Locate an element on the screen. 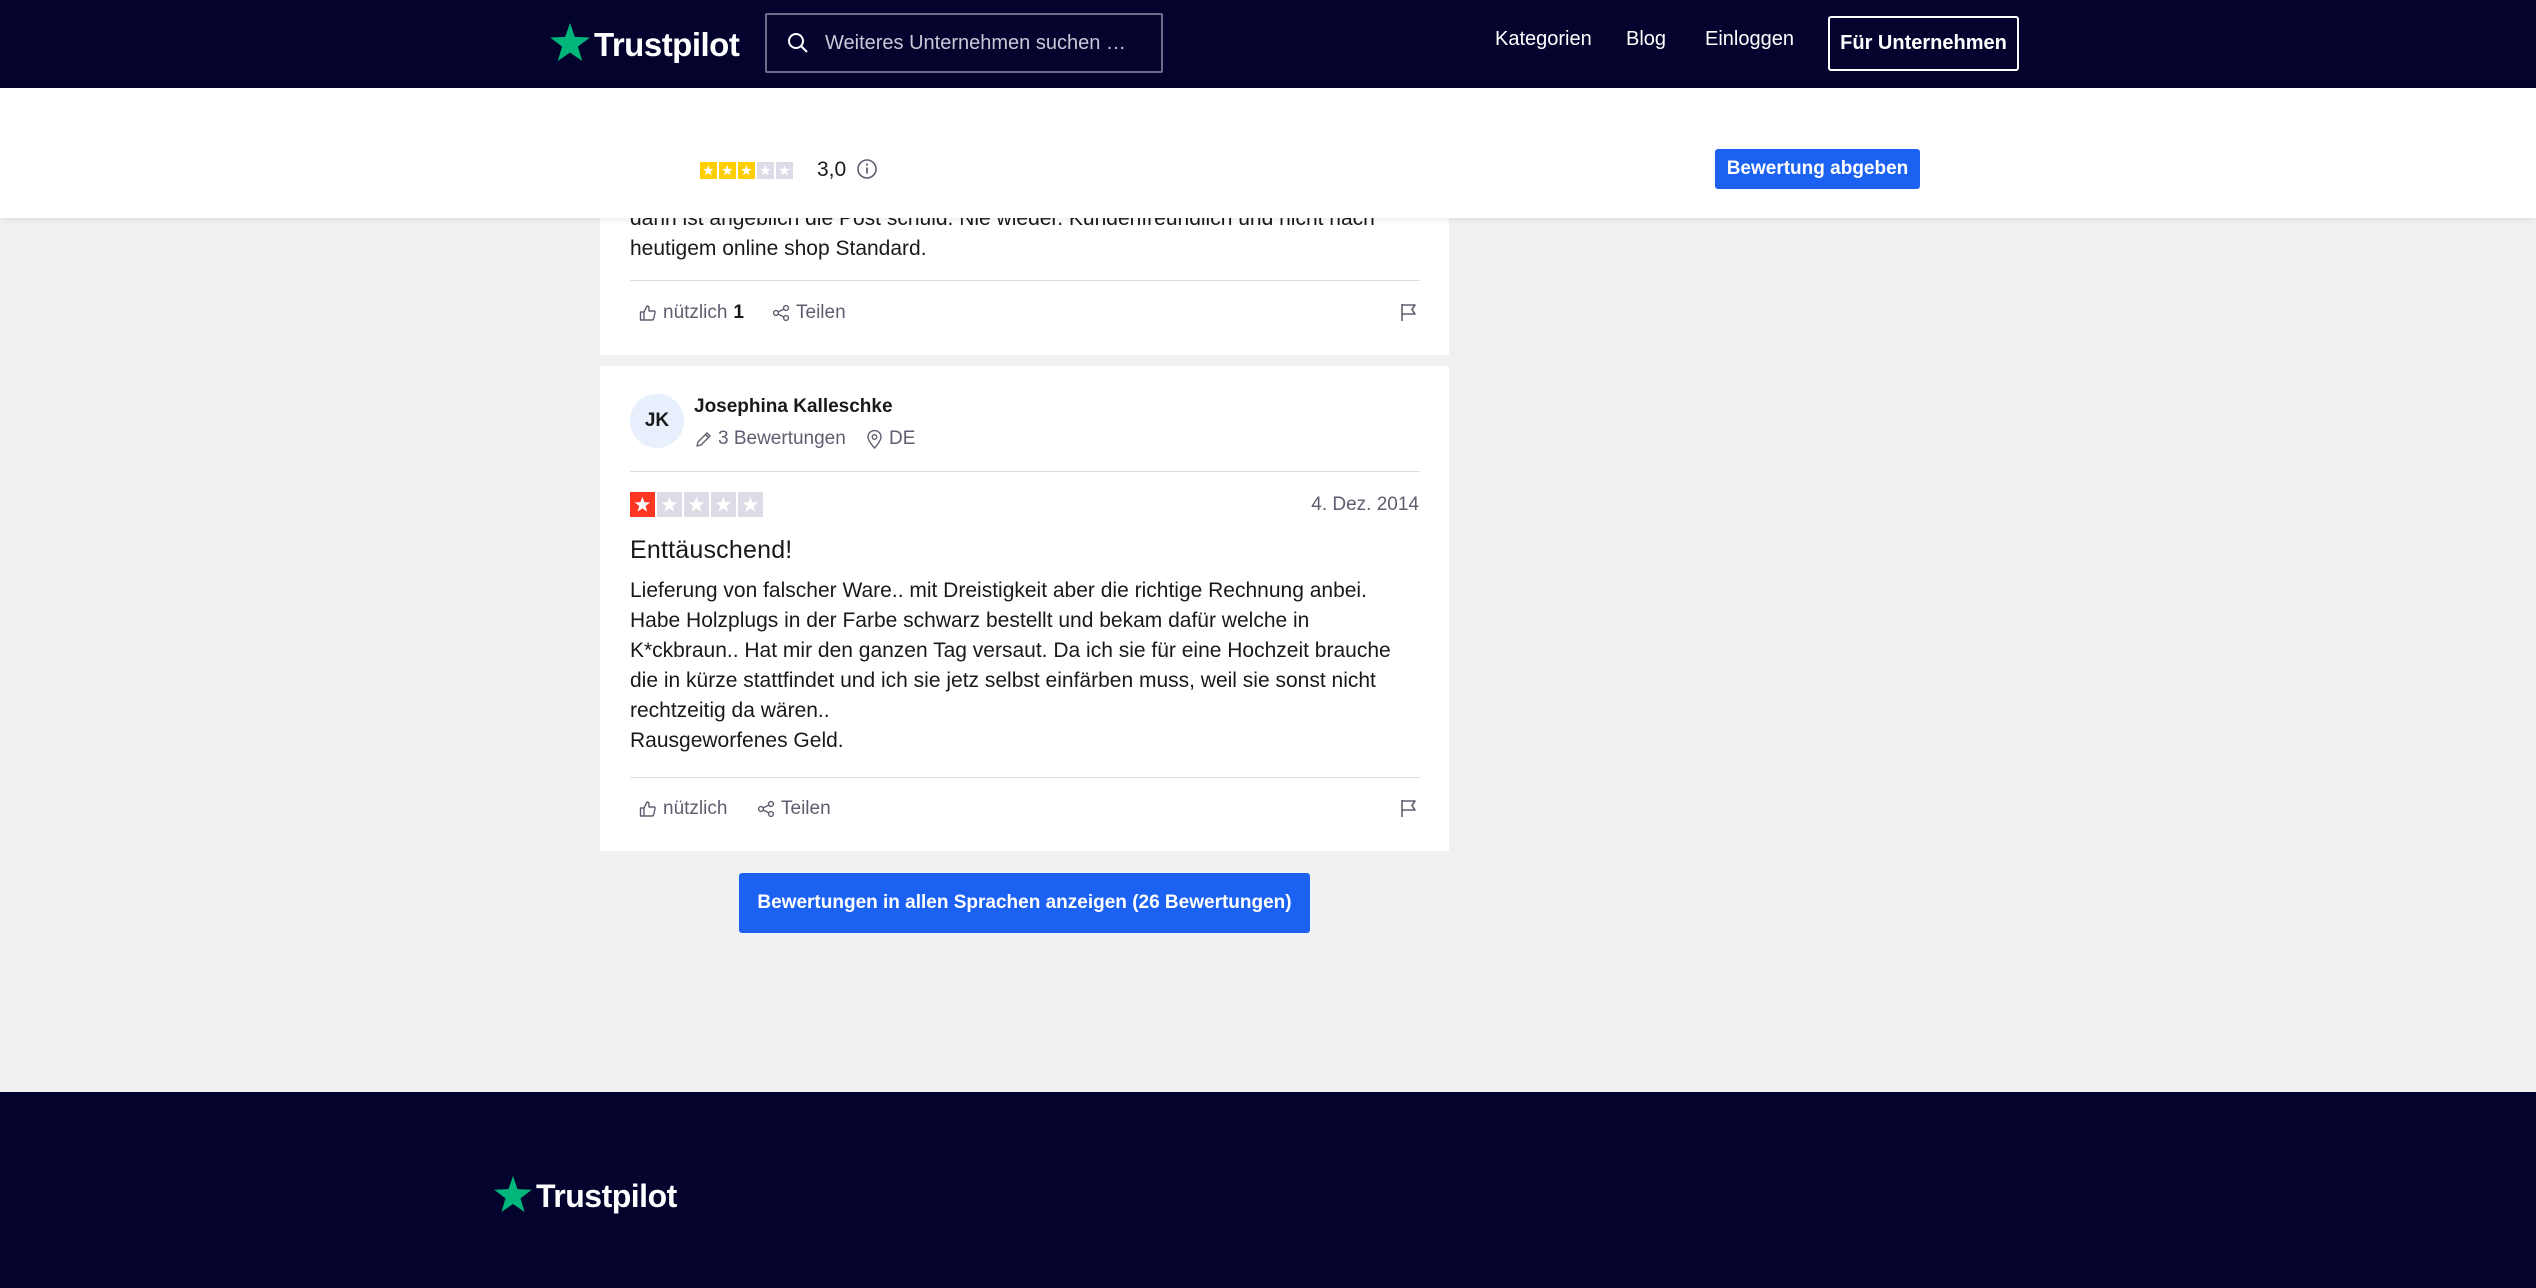 The width and height of the screenshot is (2536, 1288). nav-blog: Blog is located at coordinates (1646, 39).